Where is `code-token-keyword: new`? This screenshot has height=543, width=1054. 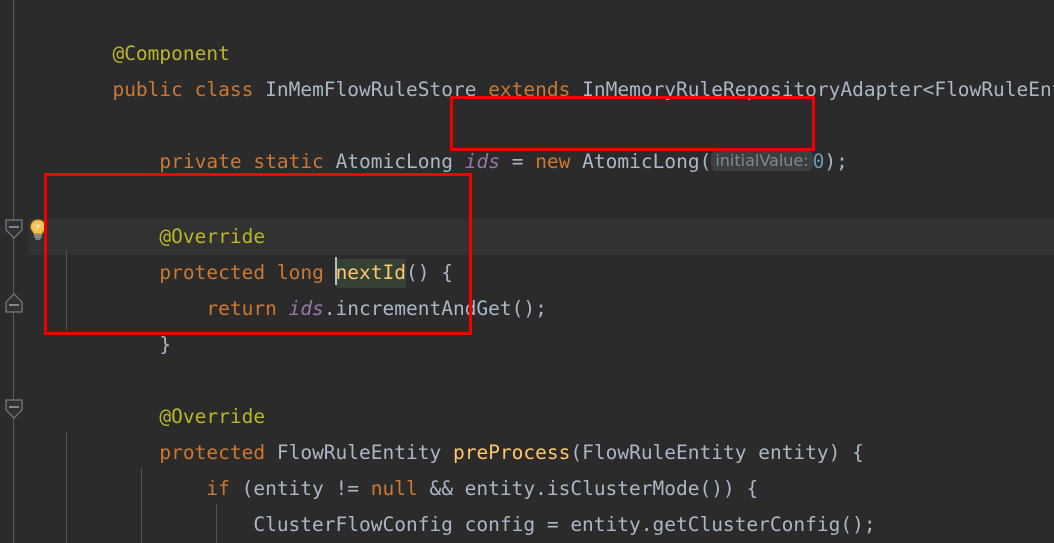 code-token-keyword: new is located at coordinates (553, 161).